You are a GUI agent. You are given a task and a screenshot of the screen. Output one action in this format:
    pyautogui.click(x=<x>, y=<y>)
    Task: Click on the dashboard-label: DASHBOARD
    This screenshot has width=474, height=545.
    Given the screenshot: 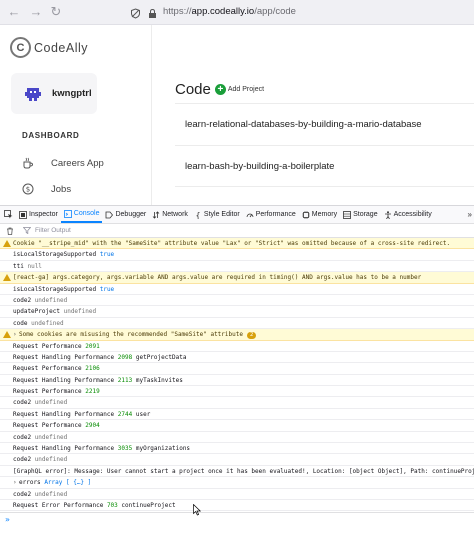 What is the action you would take?
    pyautogui.click(x=51, y=135)
    